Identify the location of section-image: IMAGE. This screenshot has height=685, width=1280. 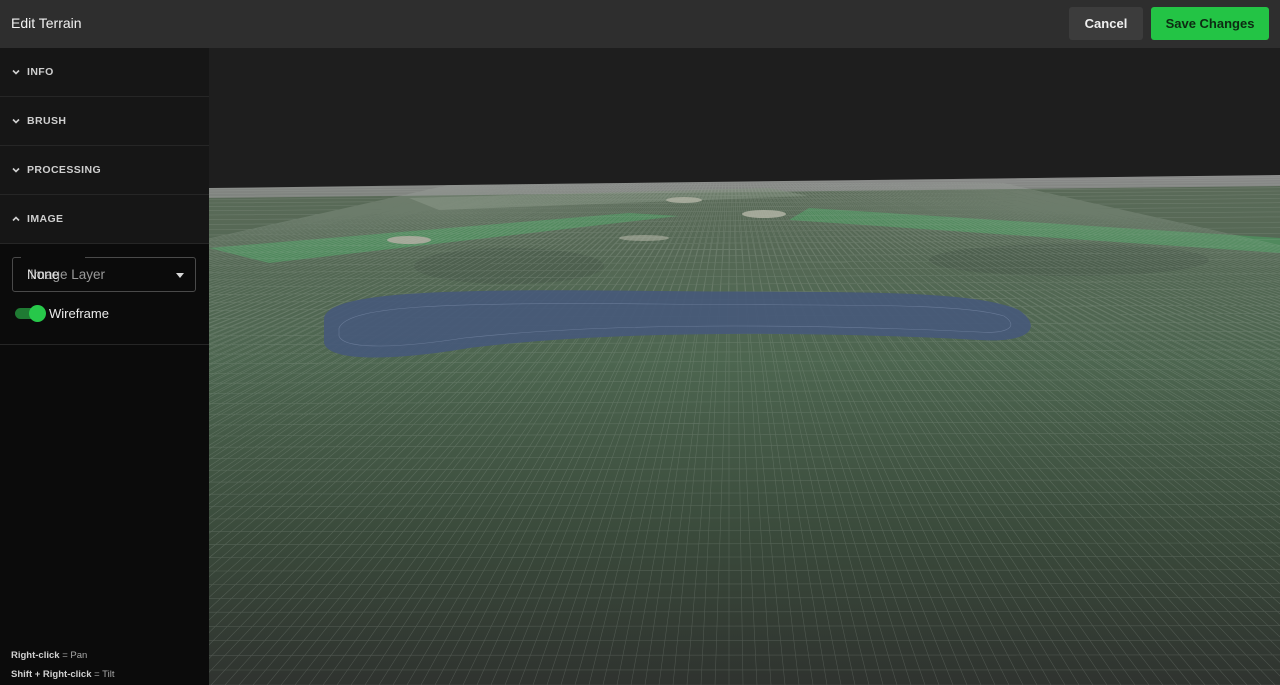
(104, 219).